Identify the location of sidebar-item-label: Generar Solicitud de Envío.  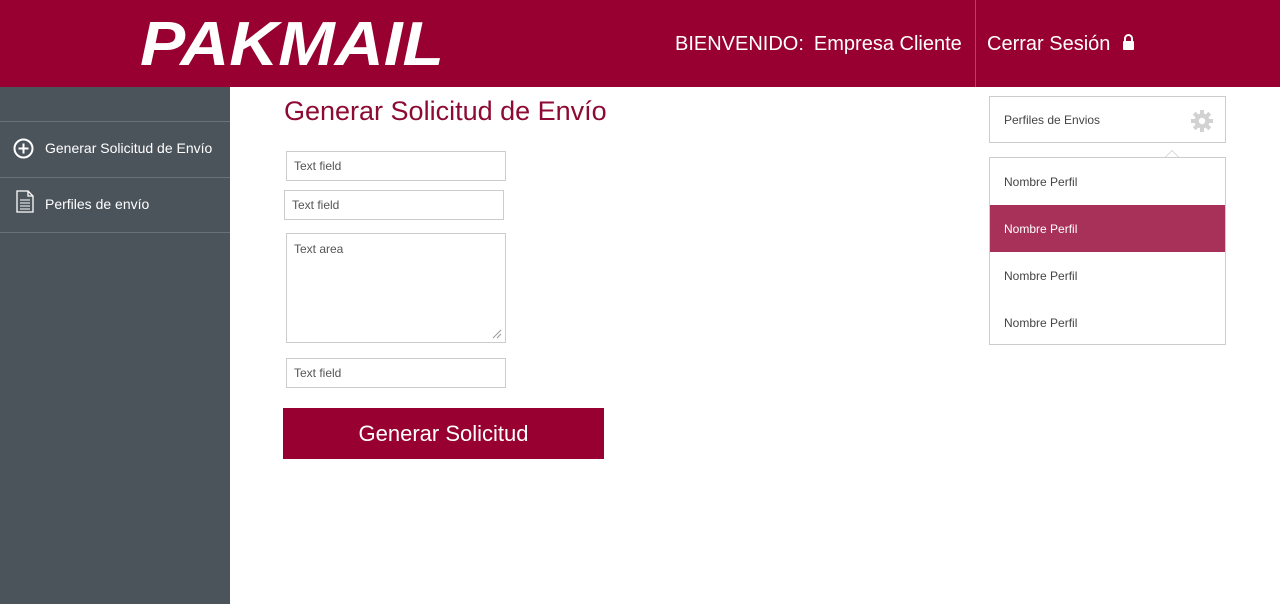
(129, 148).